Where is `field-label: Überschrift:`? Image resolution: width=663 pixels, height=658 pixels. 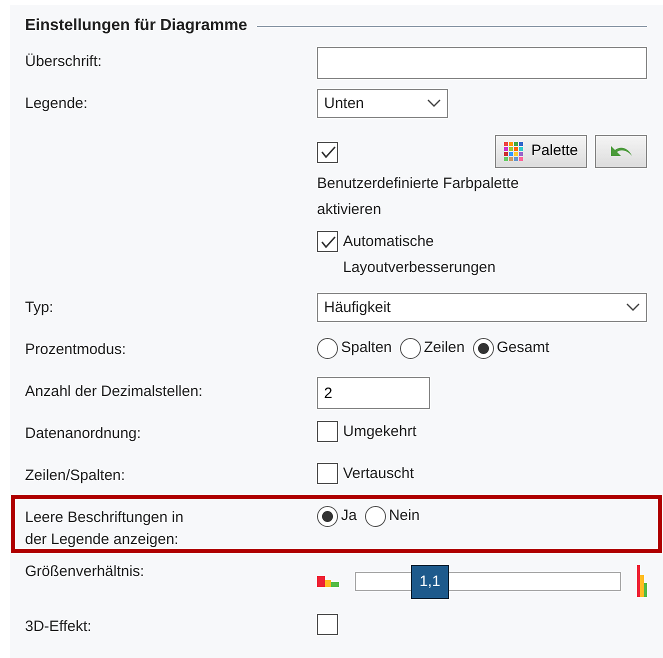 field-label: Überschrift: is located at coordinates (63, 61).